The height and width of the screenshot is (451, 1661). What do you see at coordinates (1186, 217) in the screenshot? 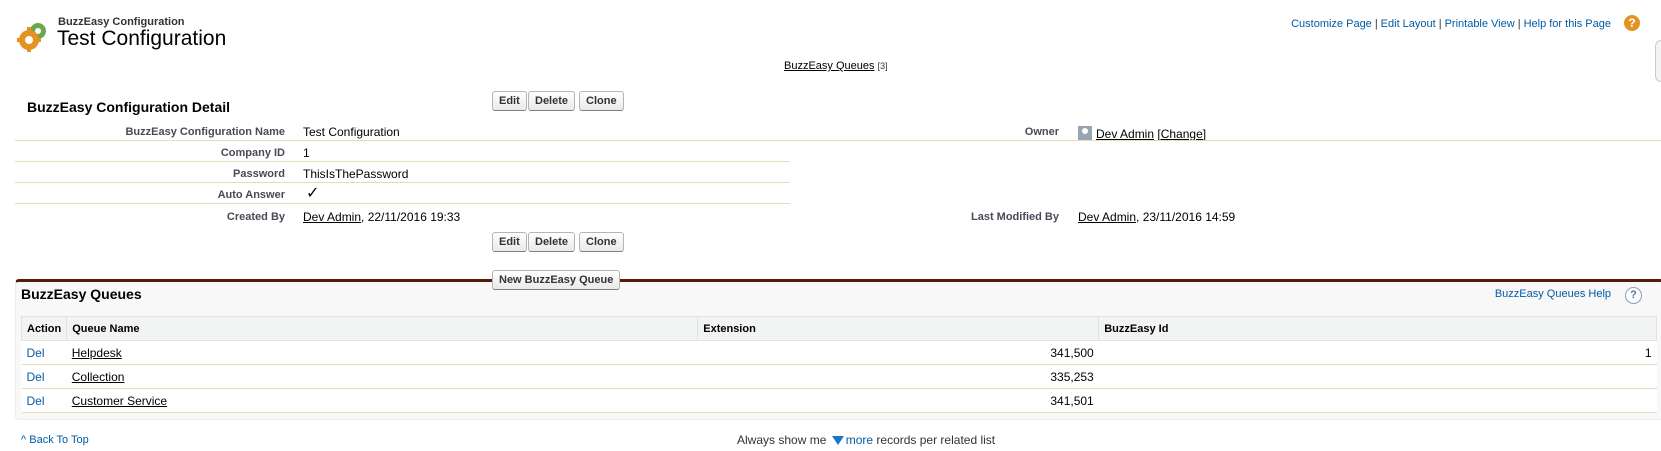
I see `modified-date: , 23/11/2016 14:59` at bounding box center [1186, 217].